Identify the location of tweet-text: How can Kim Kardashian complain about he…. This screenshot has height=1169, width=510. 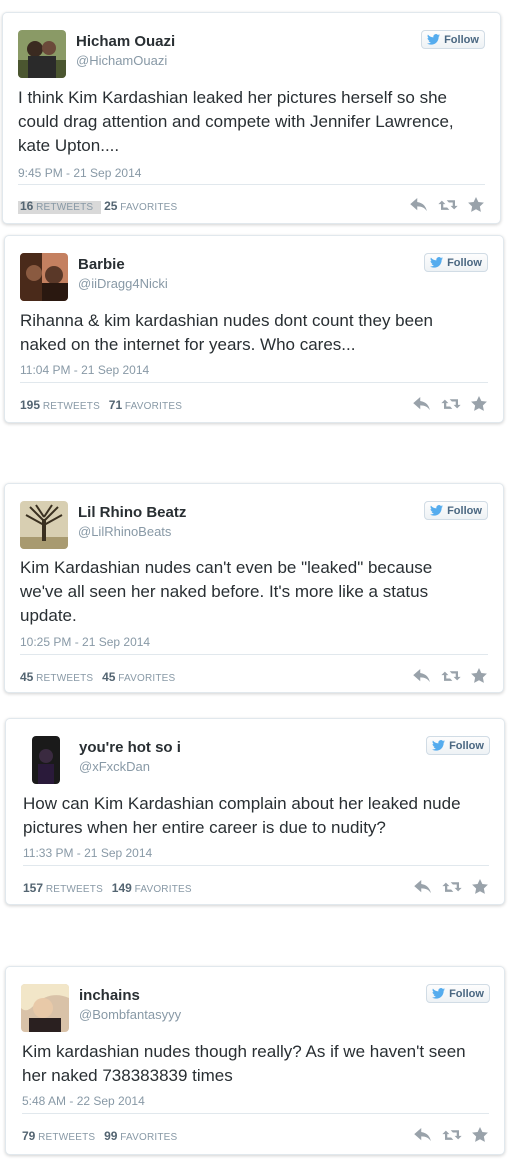
(242, 815).